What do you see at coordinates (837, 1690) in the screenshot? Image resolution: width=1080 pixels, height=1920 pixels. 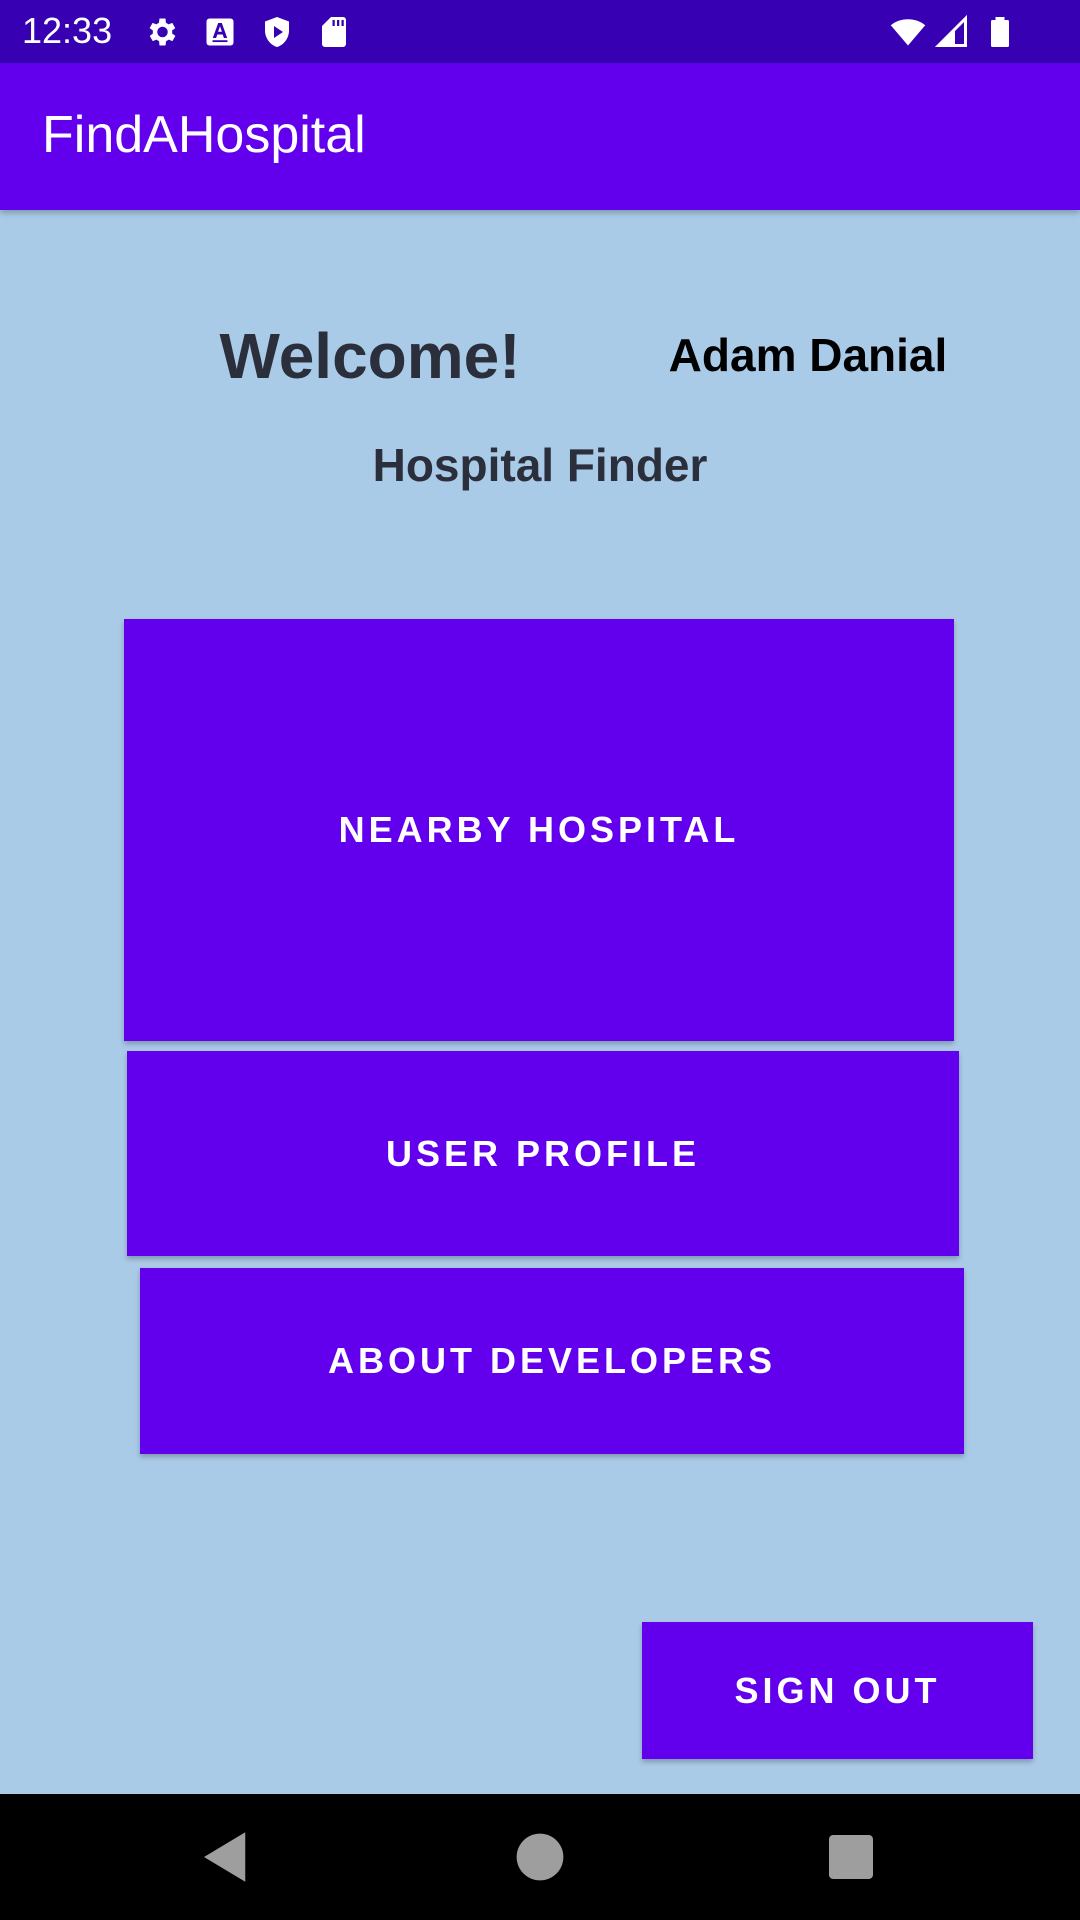 I see `sign-out-button: SIGN OUT` at bounding box center [837, 1690].